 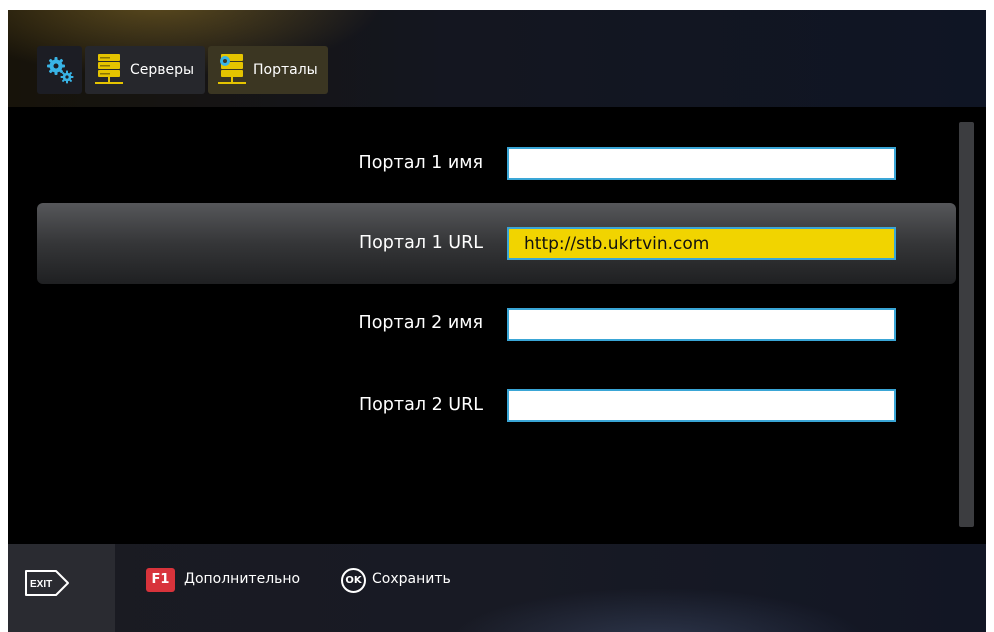 What do you see at coordinates (420, 163) in the screenshot?
I see `field-label: Портал 1 имя` at bounding box center [420, 163].